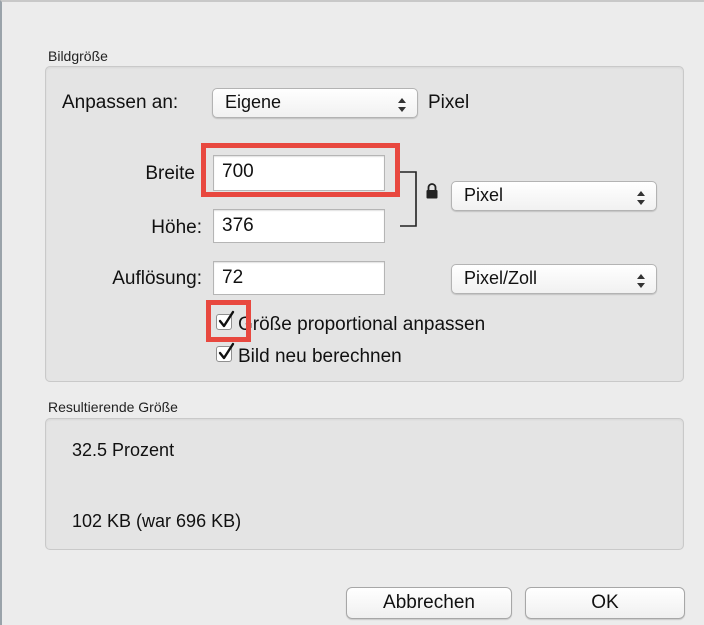 The width and height of the screenshot is (704, 625). What do you see at coordinates (157, 521) in the screenshot?
I see `result-filesize: 102 KB (war 696 KB)` at bounding box center [157, 521].